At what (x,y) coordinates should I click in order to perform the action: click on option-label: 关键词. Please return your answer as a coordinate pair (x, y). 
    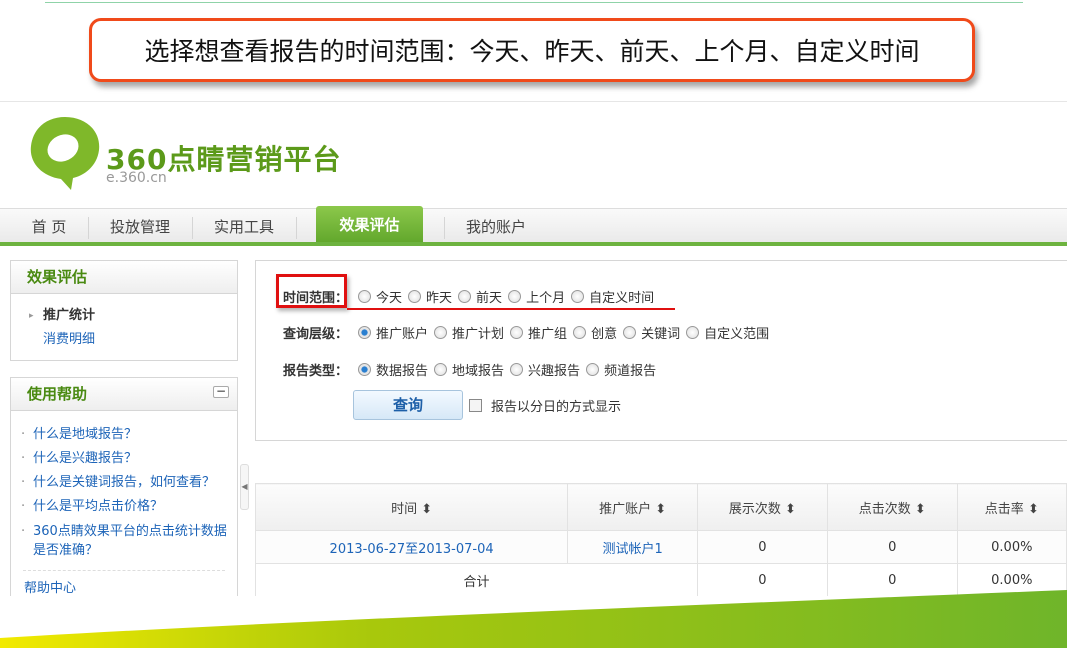
    Looking at the image, I should click on (661, 334).